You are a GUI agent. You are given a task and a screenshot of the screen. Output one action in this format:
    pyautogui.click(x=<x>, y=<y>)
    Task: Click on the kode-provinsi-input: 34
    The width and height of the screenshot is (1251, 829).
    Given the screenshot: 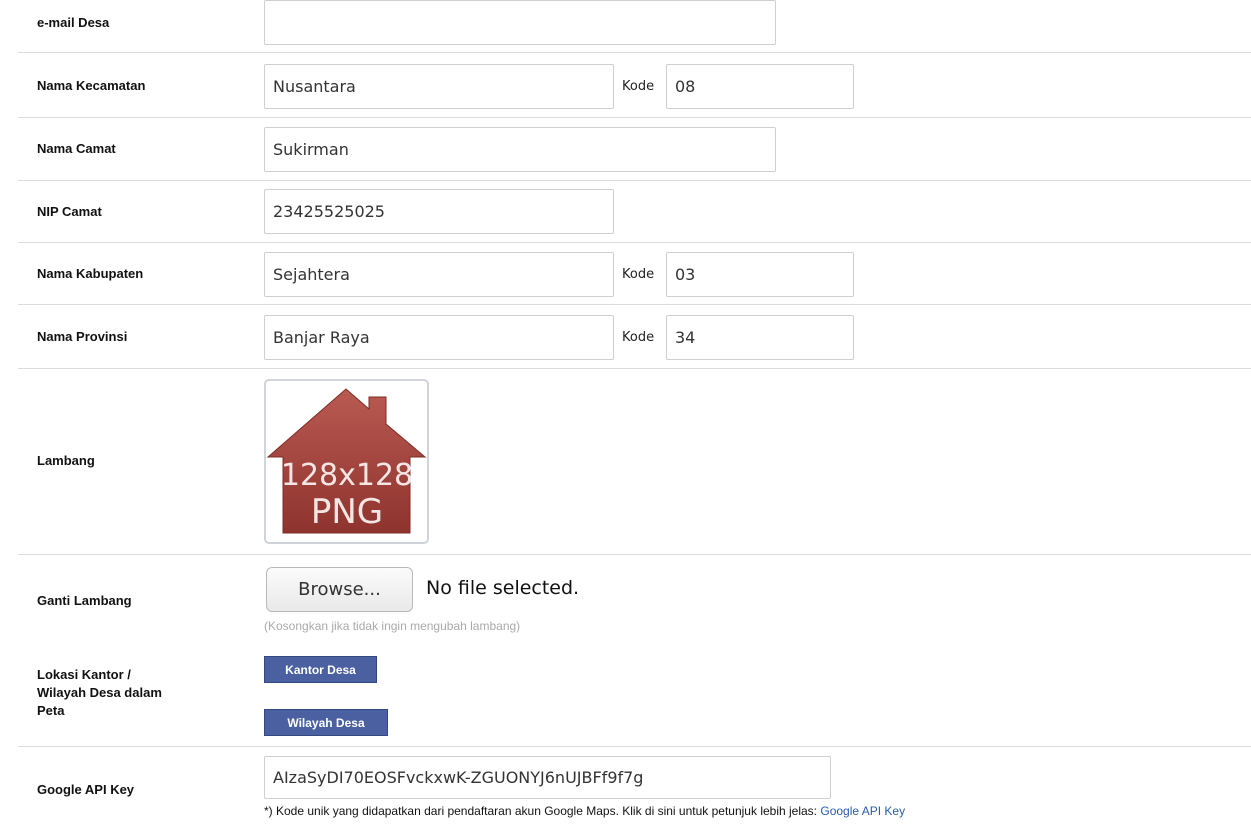 What is the action you would take?
    pyautogui.click(x=760, y=337)
    